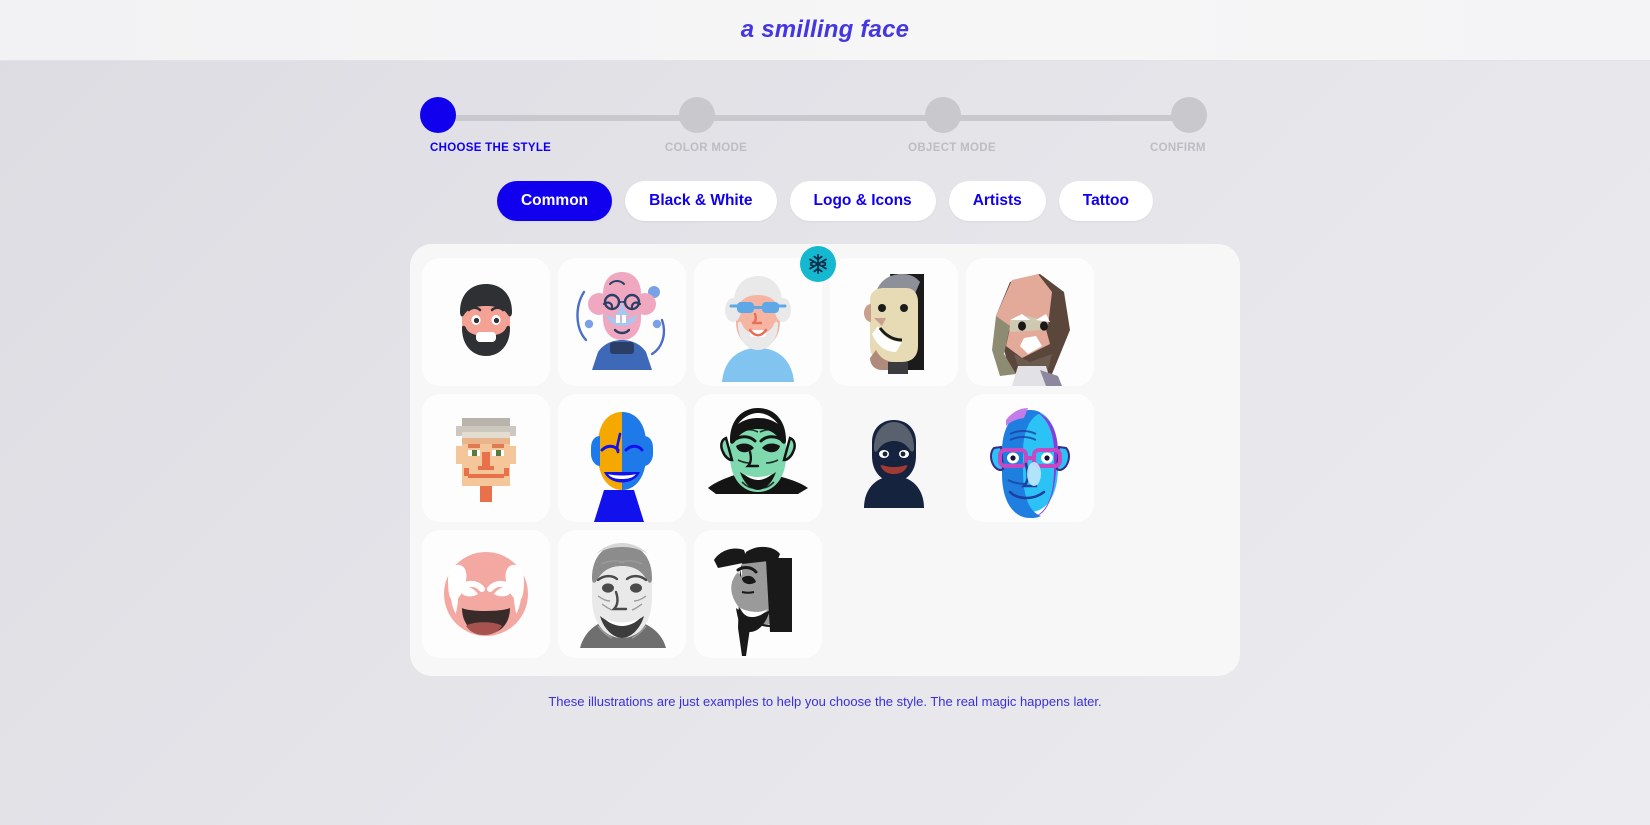  I want to click on style-option-cubist-profile-face, so click(894, 322).